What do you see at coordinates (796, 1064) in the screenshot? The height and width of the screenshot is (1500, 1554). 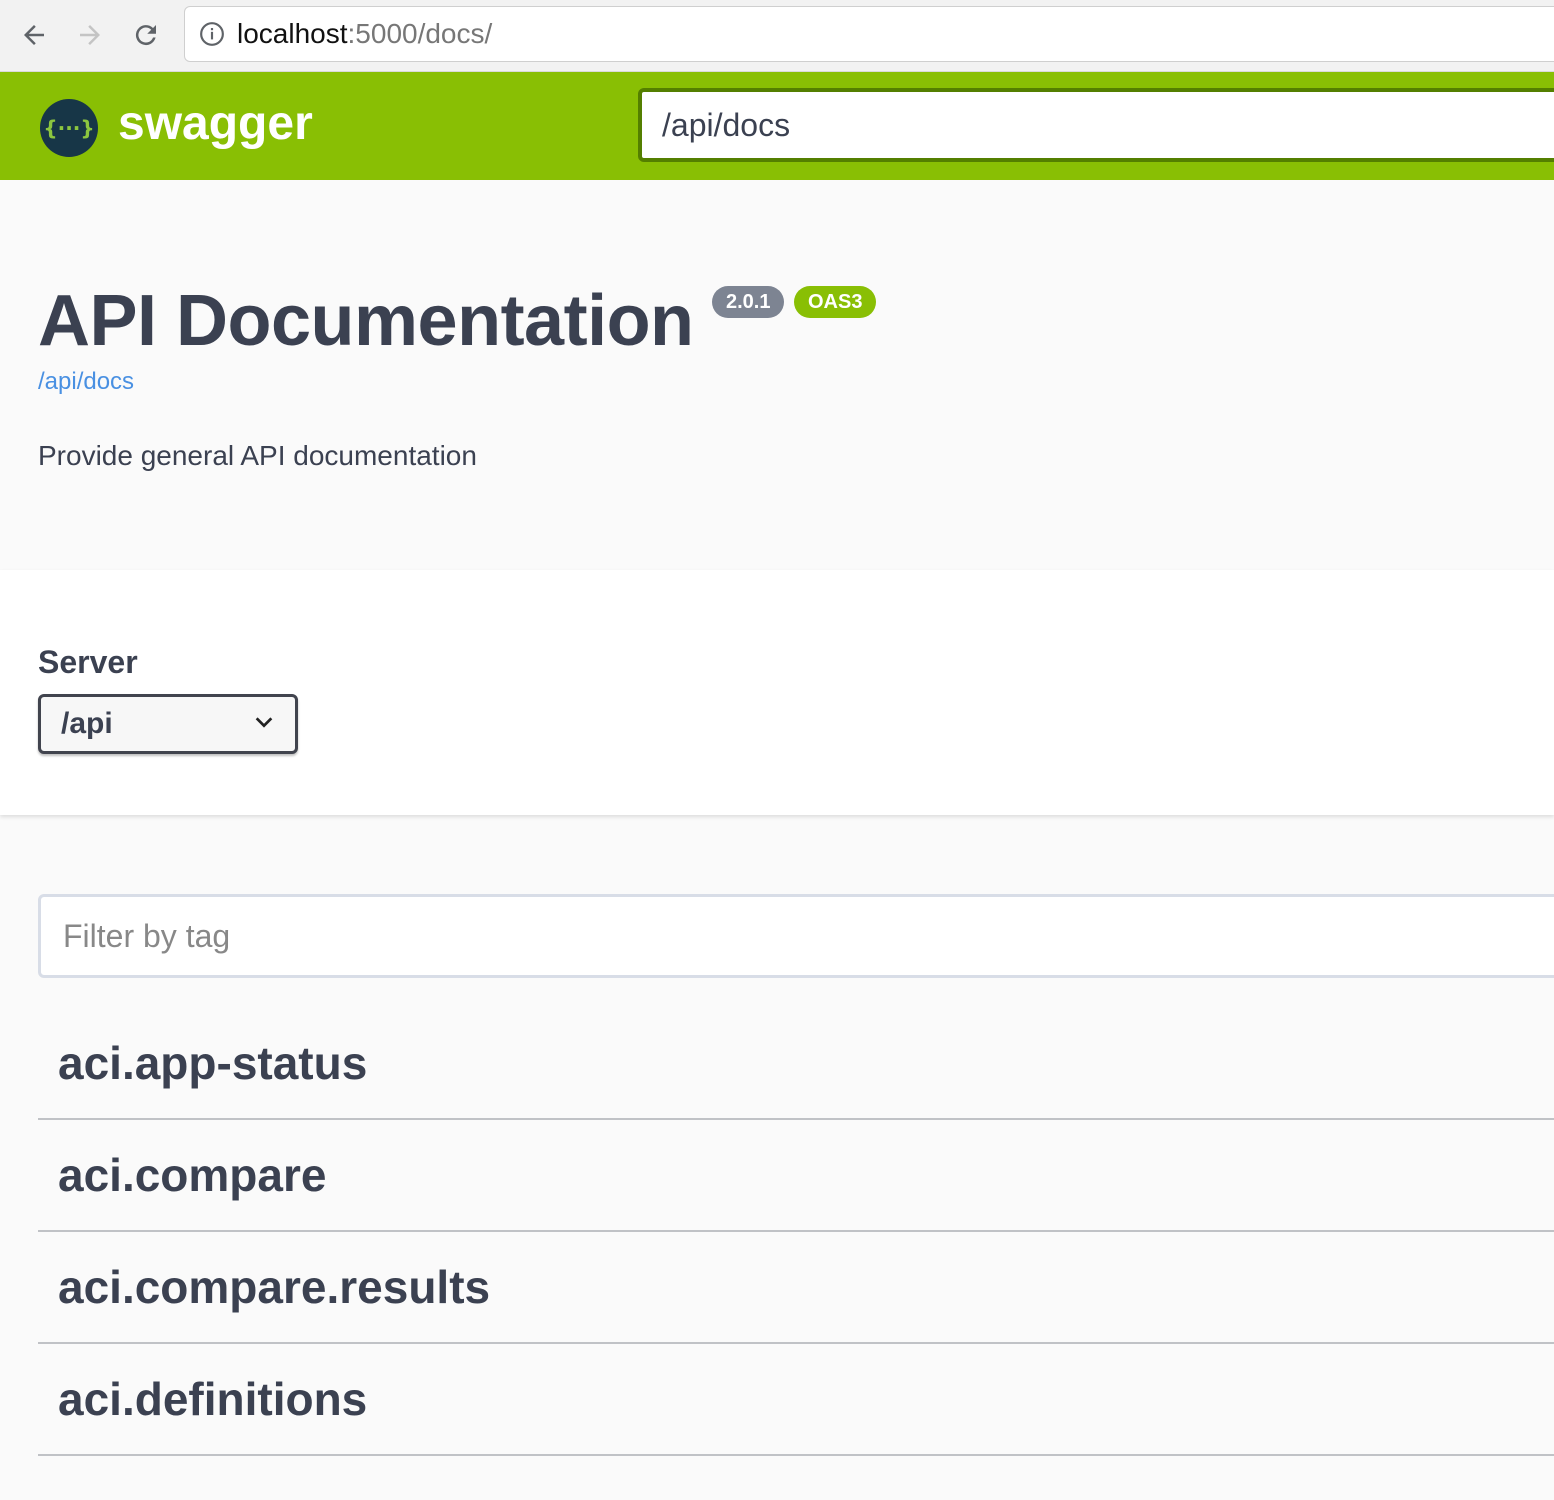 I see `tag-section: aci.app-status` at bounding box center [796, 1064].